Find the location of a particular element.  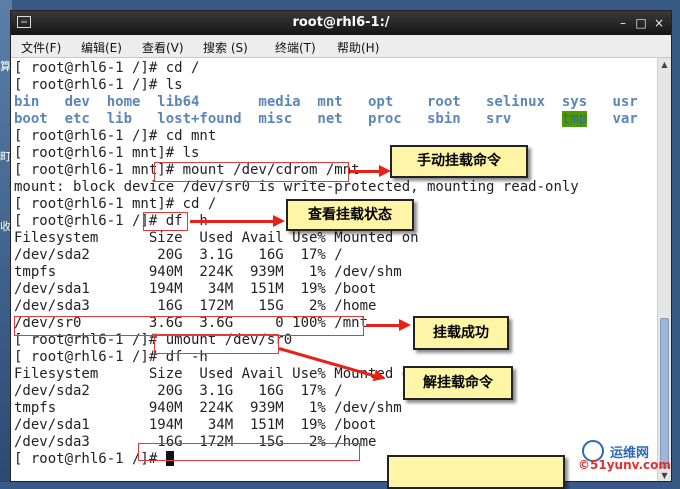

terminal-text: [ root@rhl6-1 /]# cd / is located at coordinates (107, 68).